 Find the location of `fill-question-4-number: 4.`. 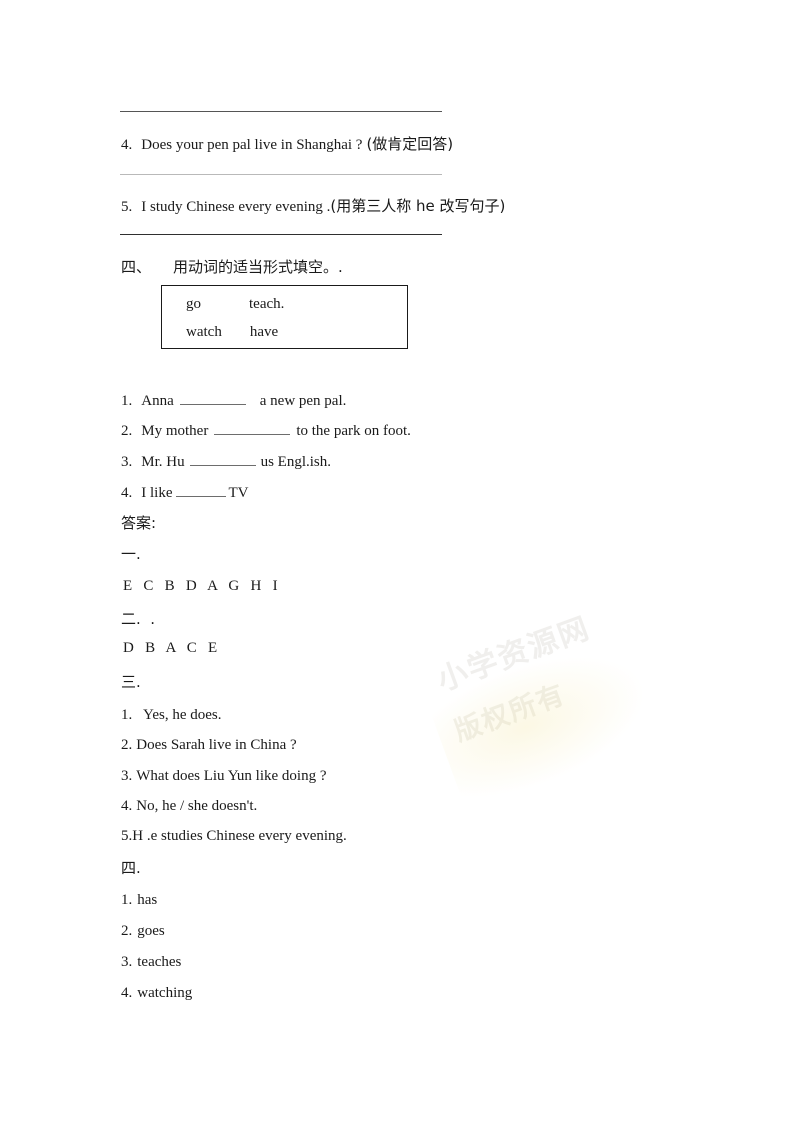

fill-question-4-number: 4. is located at coordinates (127, 493).